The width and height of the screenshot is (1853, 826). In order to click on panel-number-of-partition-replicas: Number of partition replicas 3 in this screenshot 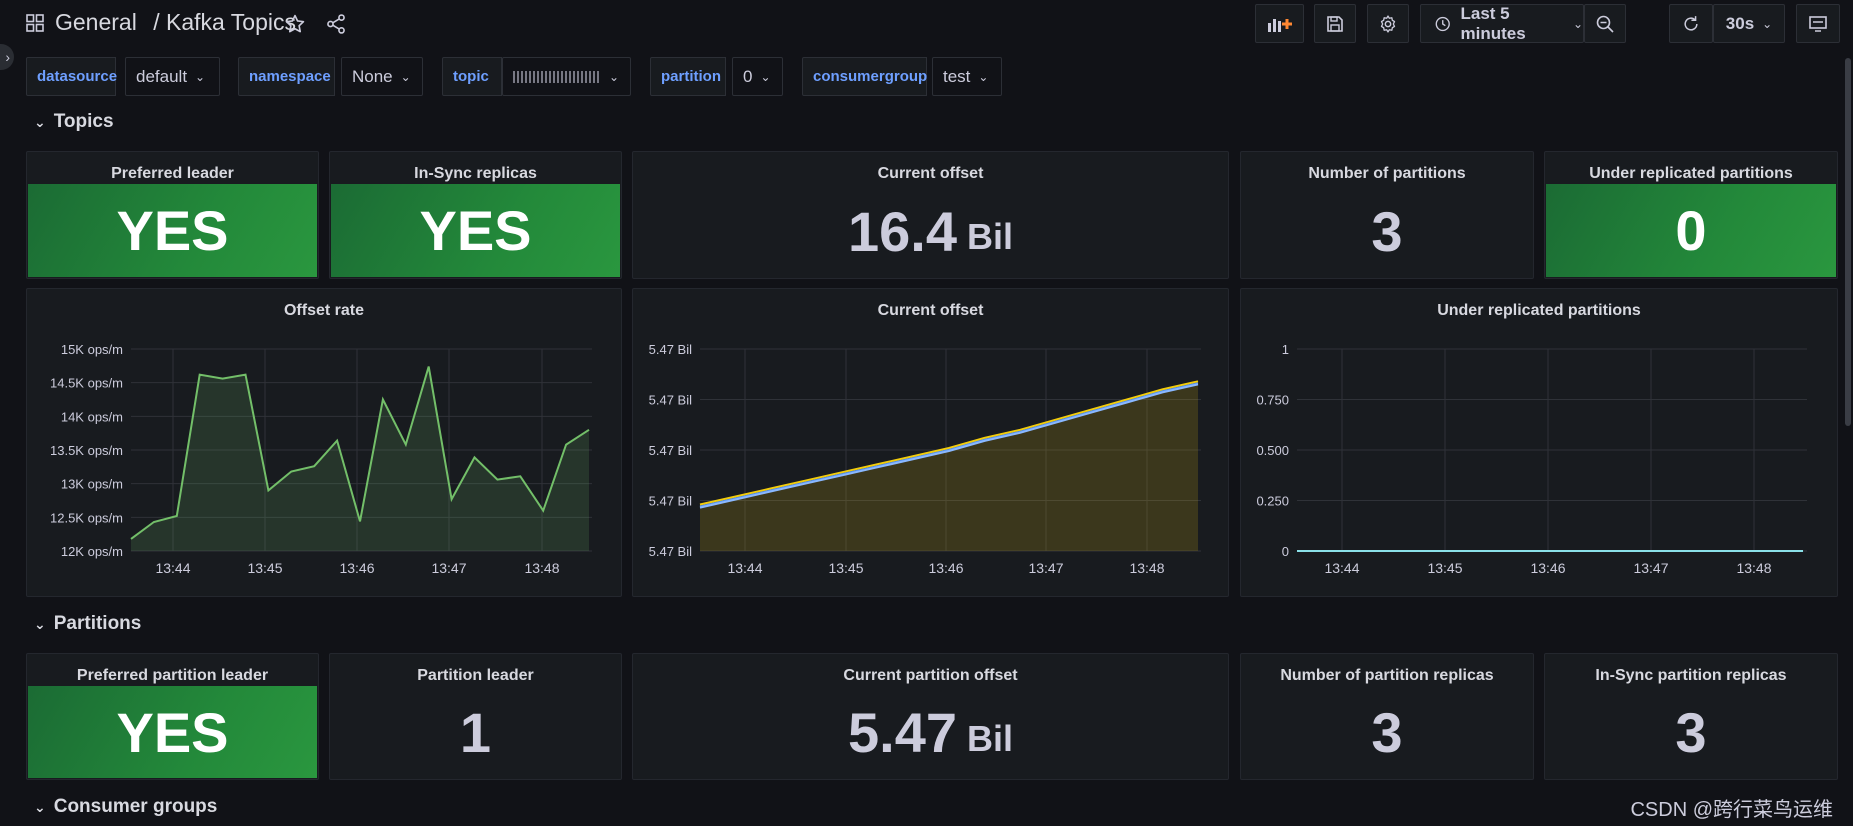, I will do `click(1387, 716)`.